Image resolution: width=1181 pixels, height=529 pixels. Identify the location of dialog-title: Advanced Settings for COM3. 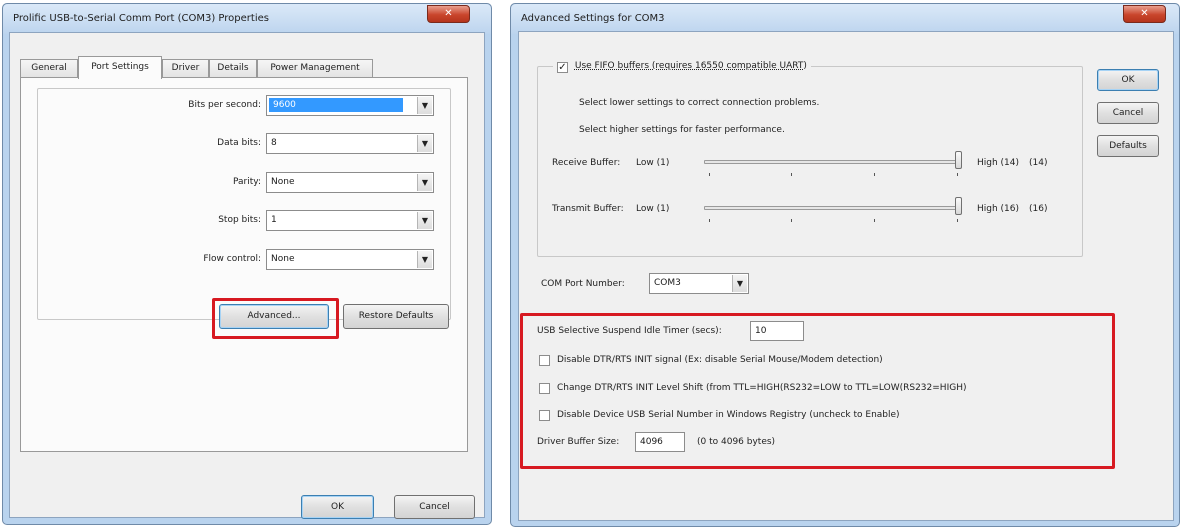
(593, 18).